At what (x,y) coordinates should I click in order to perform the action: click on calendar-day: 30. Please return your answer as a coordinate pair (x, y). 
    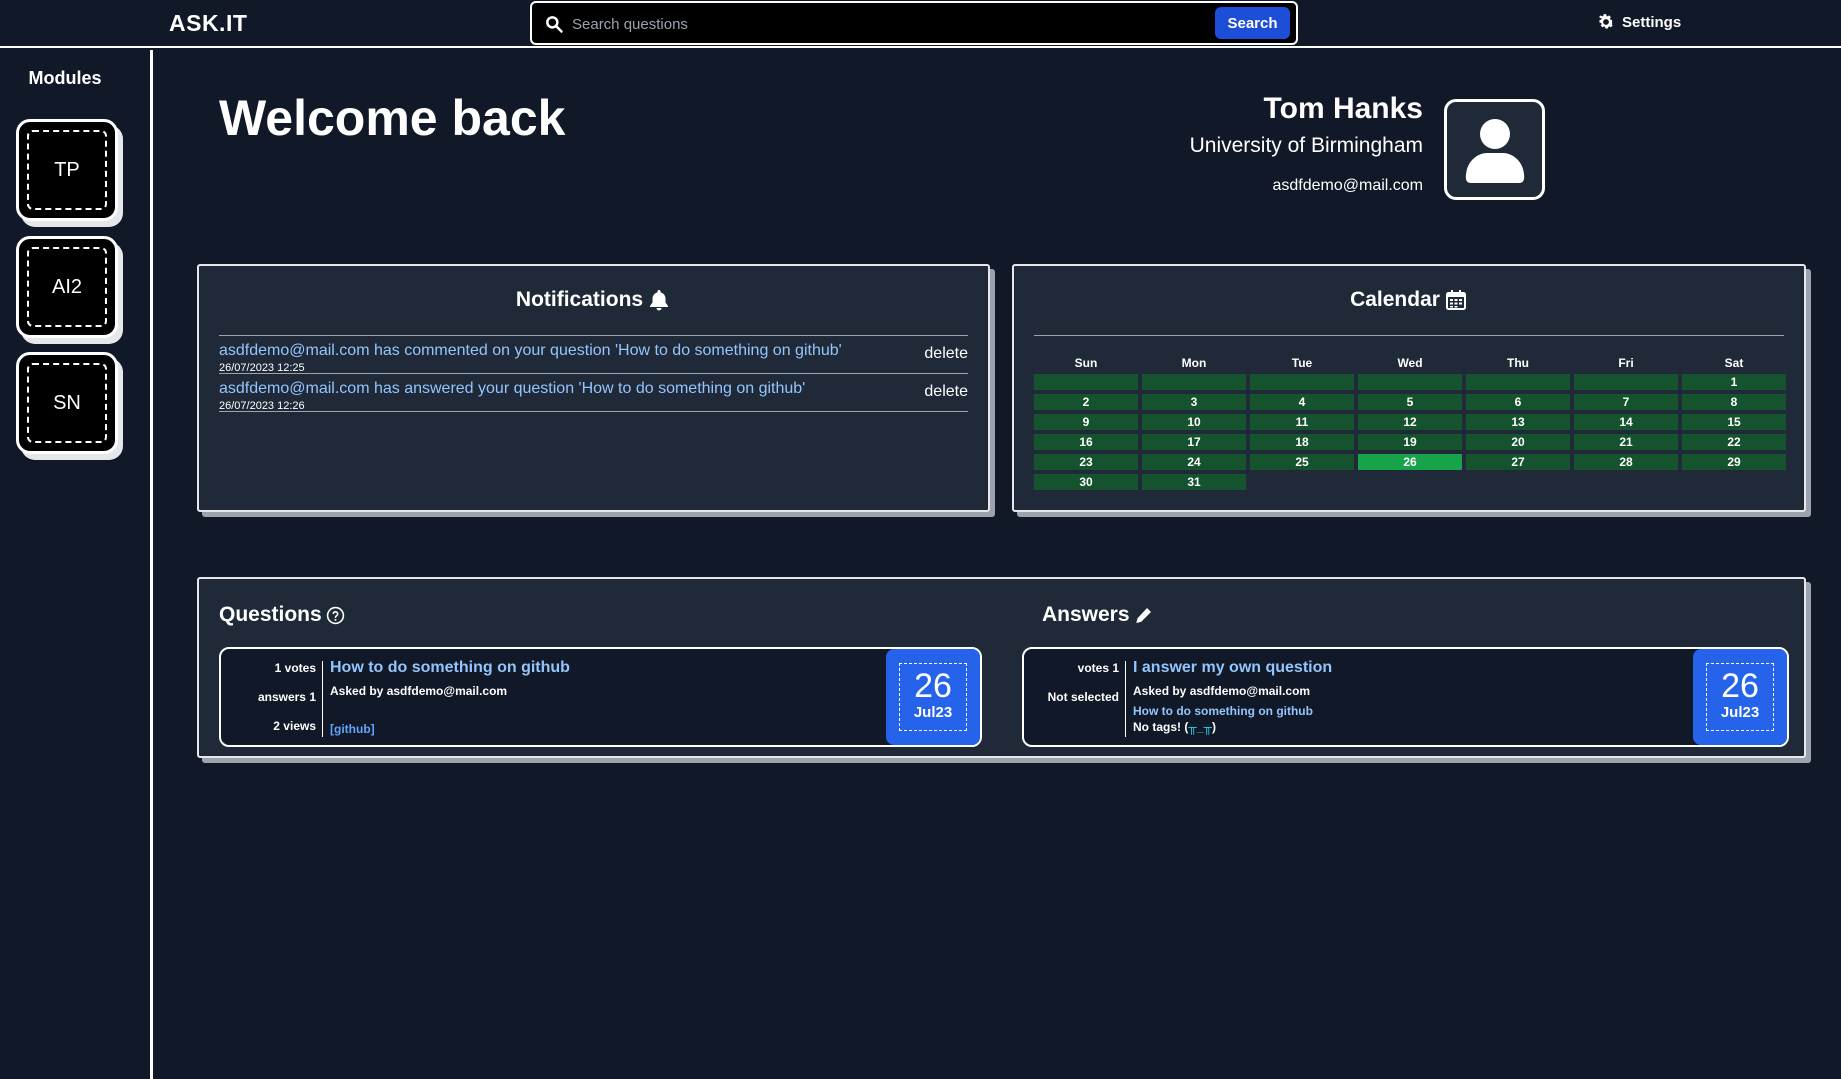
    Looking at the image, I should click on (1086, 482).